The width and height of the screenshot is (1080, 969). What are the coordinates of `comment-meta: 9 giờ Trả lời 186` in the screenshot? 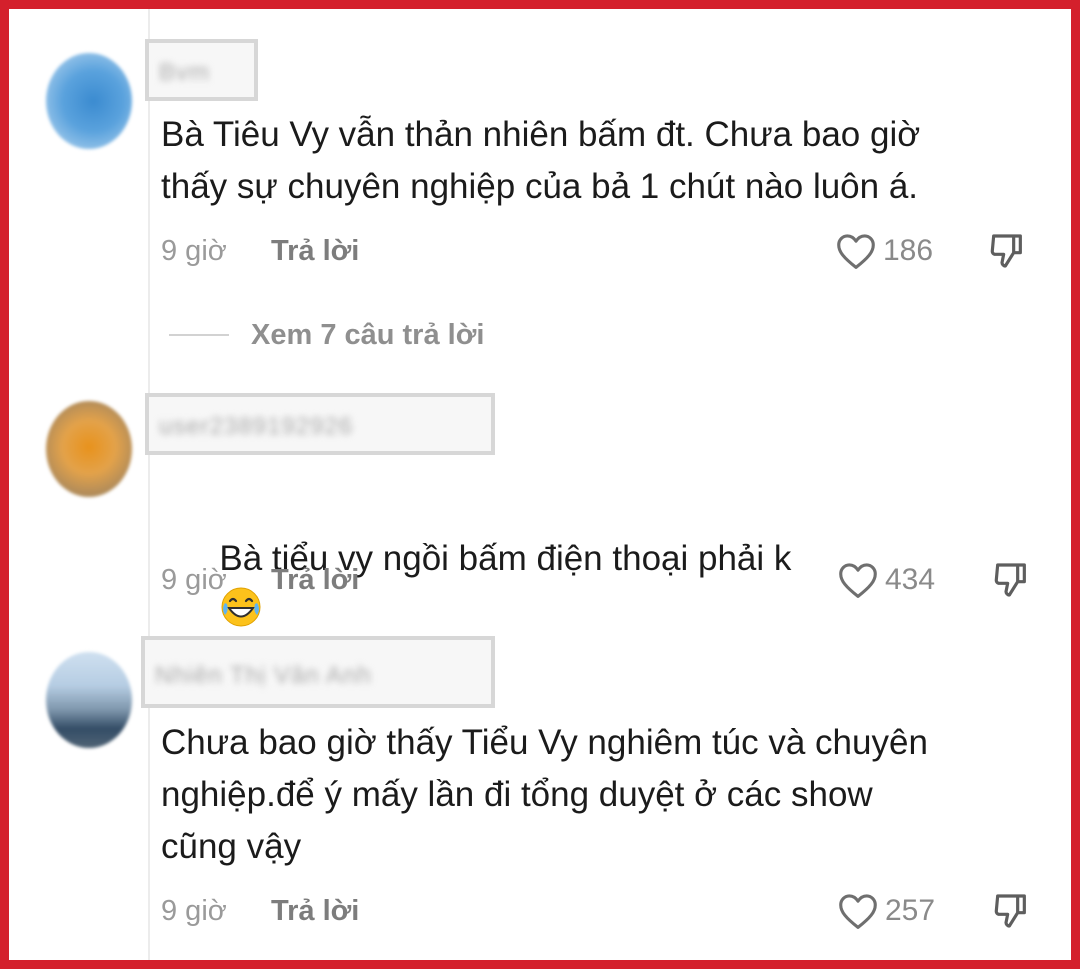 It's located at (601, 251).